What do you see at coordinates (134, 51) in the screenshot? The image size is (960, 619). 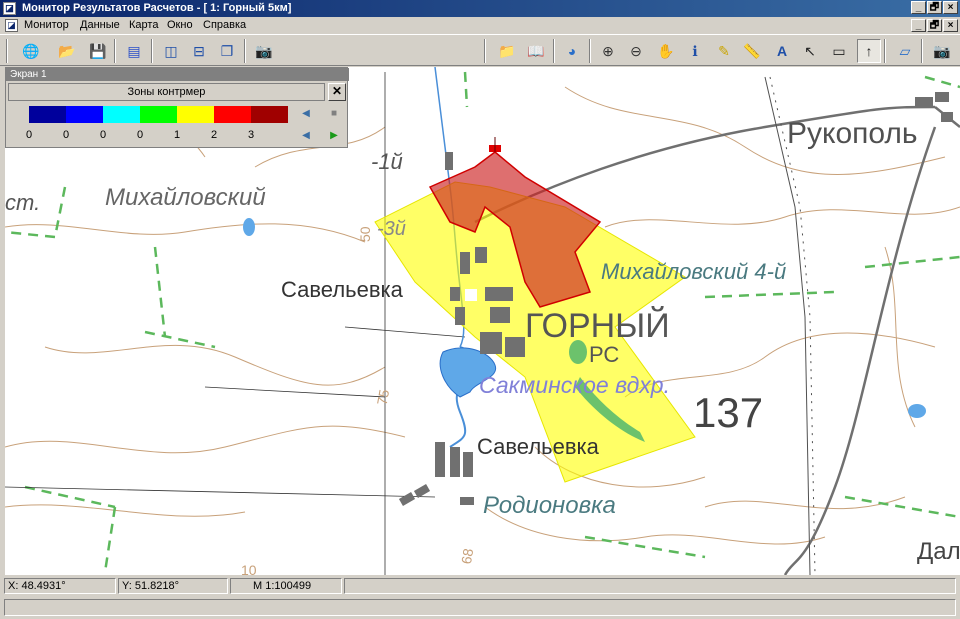 I see `layers-icon: ▤` at bounding box center [134, 51].